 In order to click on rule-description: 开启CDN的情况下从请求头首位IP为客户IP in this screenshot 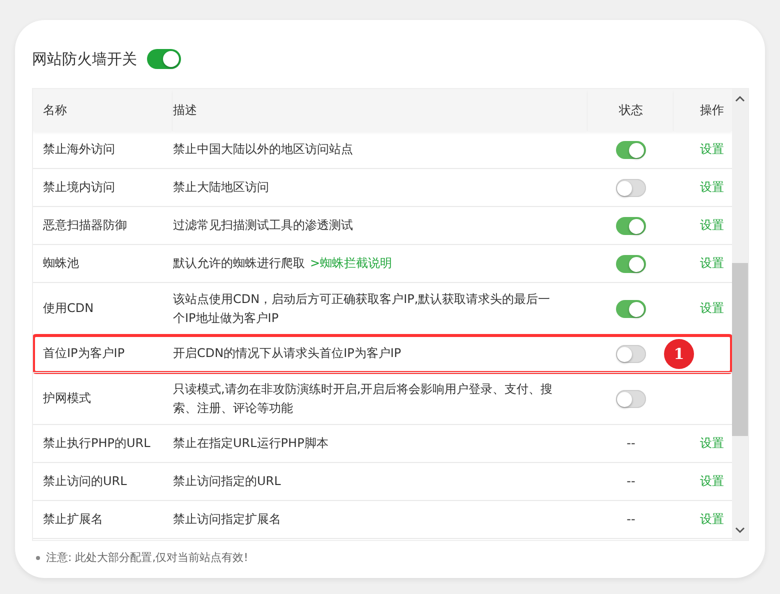, I will do `click(287, 353)`.